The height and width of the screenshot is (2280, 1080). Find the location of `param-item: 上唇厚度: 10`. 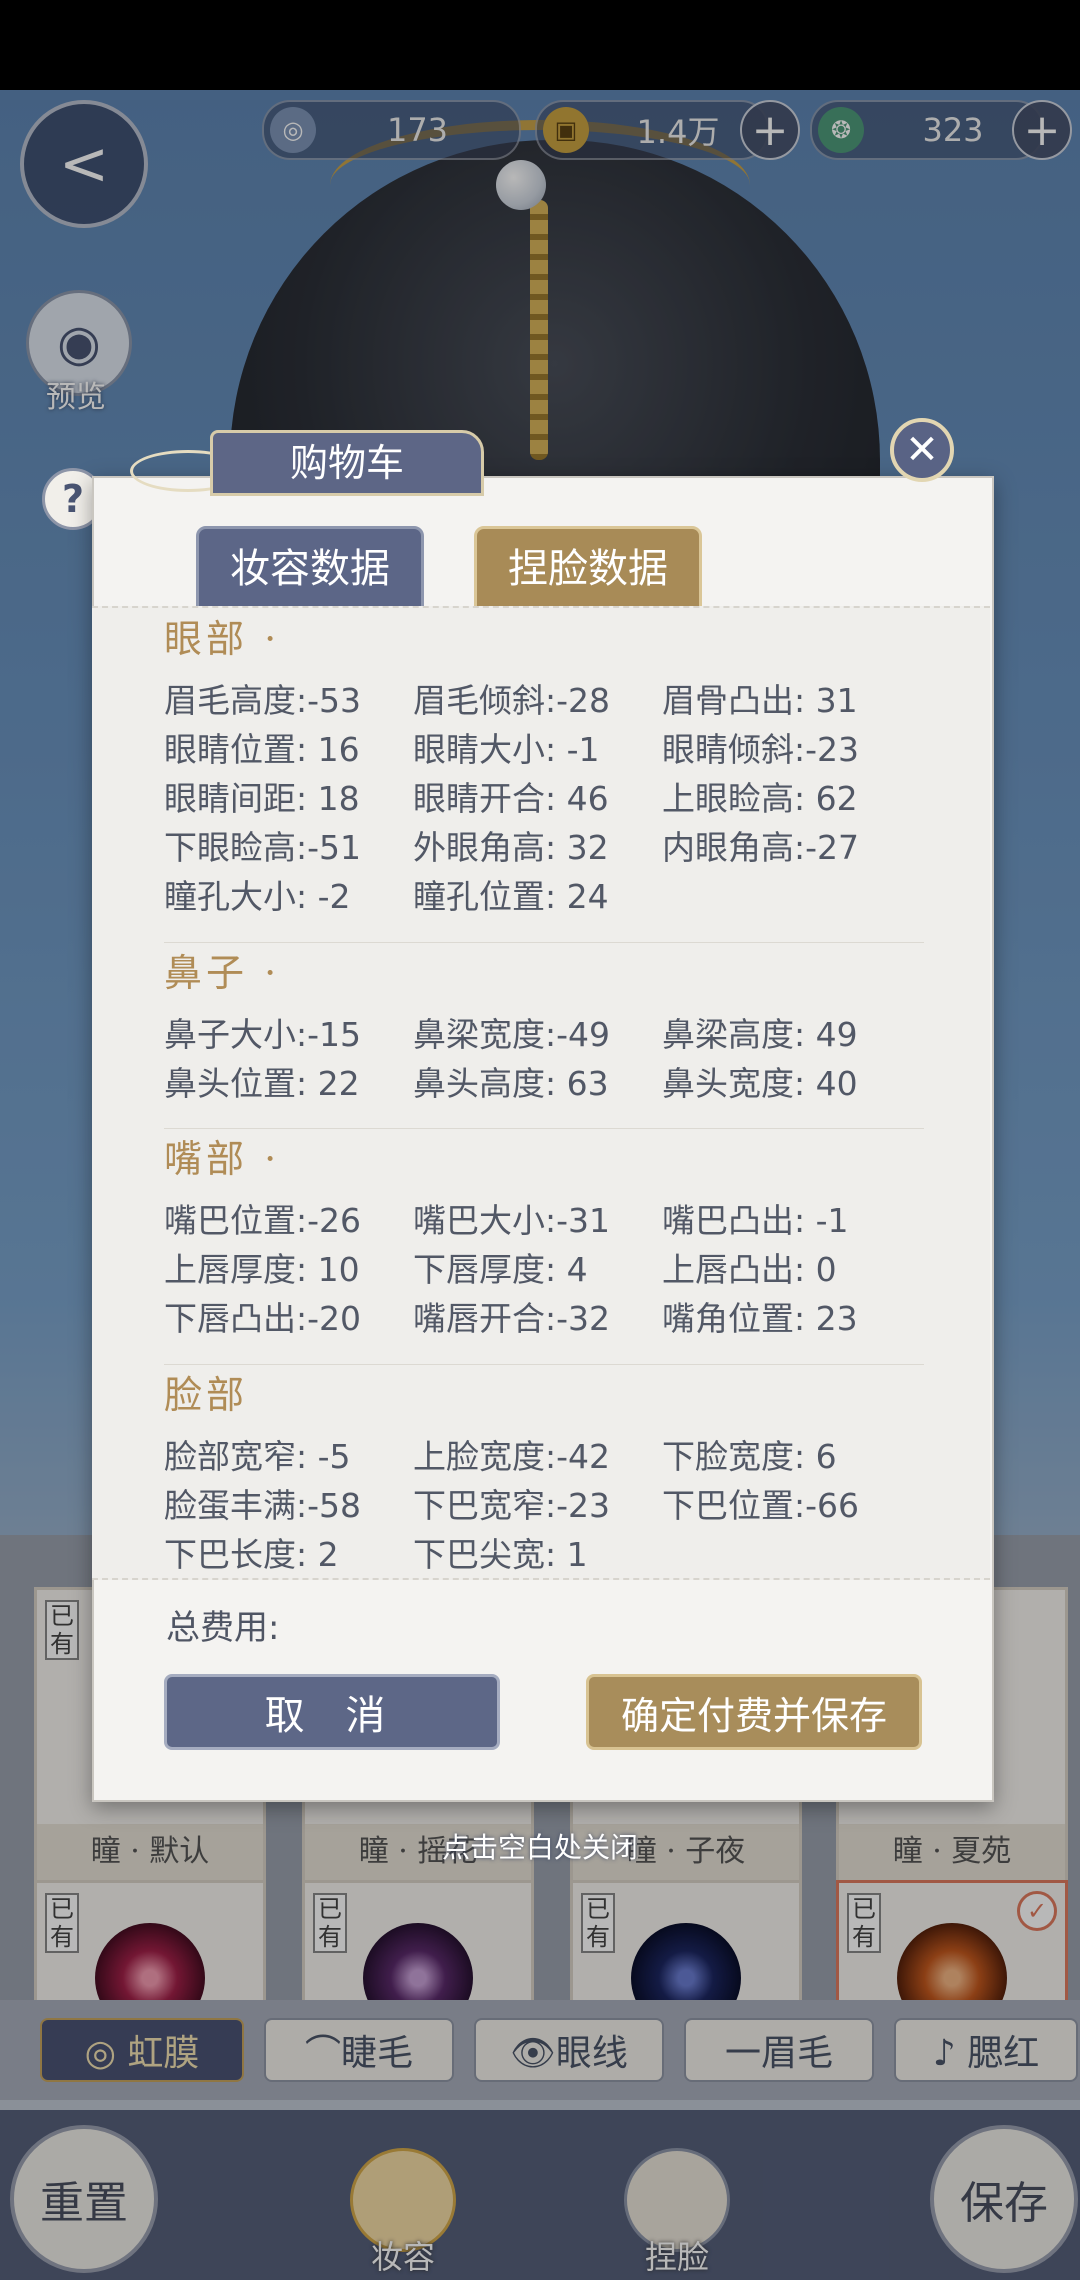

param-item: 上唇厚度: 10 is located at coordinates (262, 1269).